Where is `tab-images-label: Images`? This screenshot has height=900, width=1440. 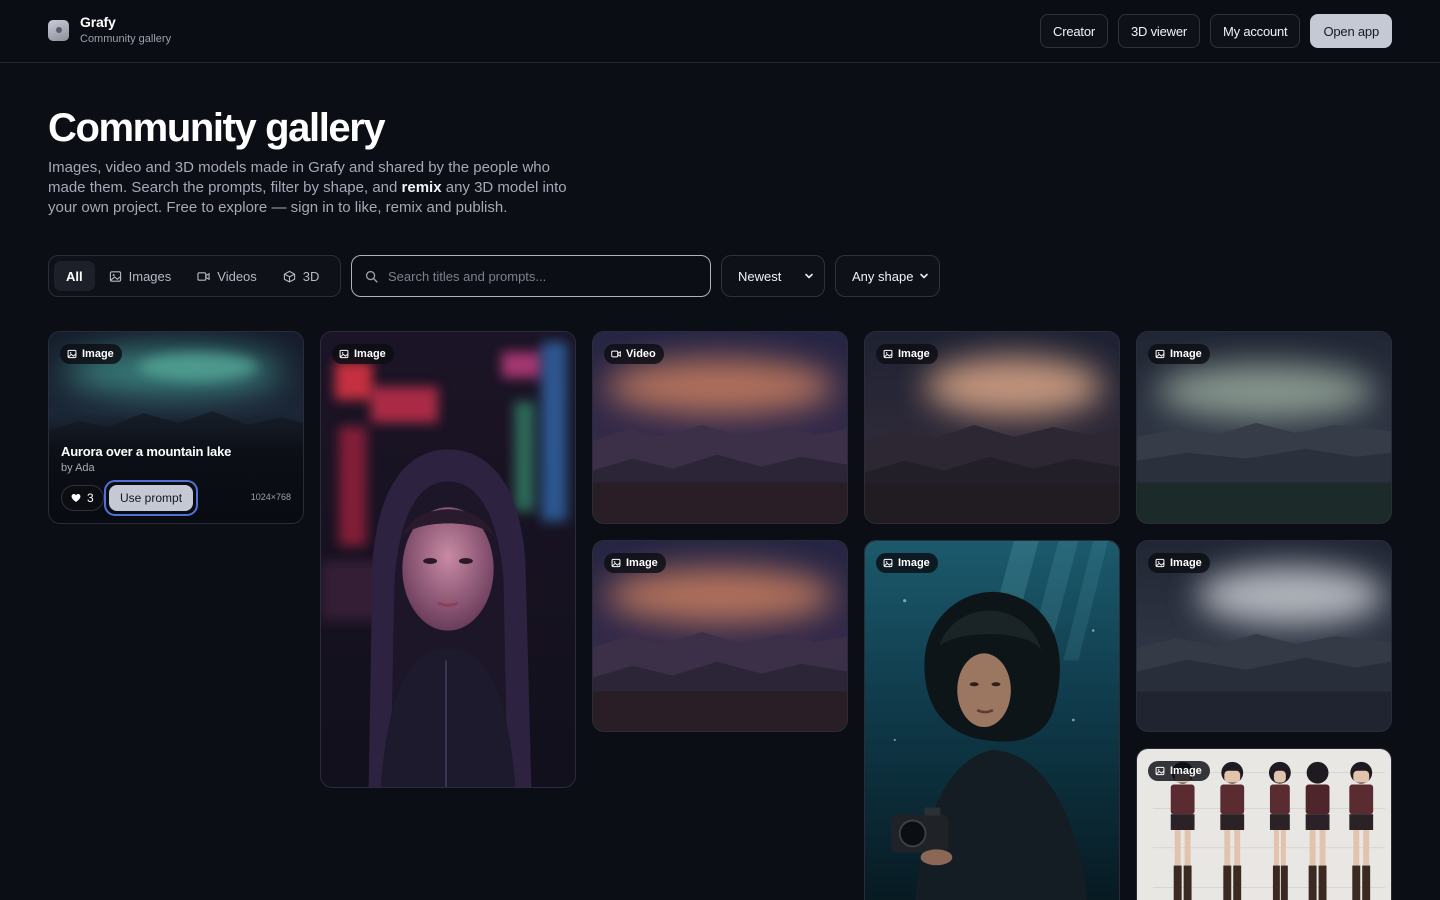
tab-images-label: Images is located at coordinates (150, 276).